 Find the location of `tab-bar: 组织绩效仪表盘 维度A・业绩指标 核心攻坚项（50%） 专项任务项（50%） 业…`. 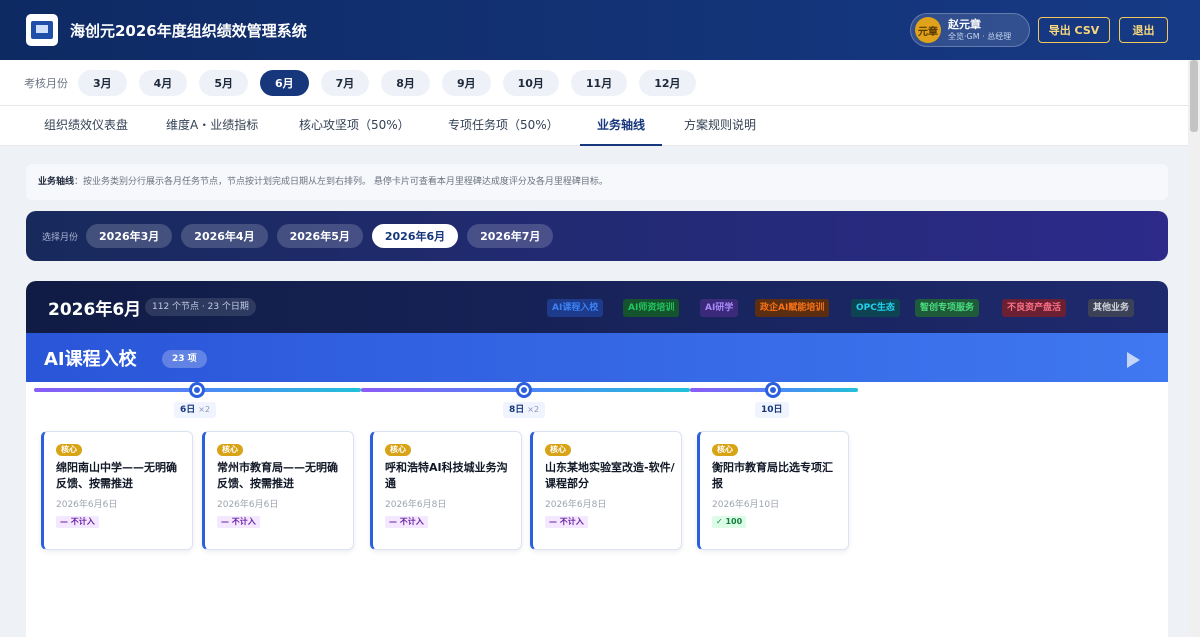

tab-bar: 组织绩效仪表盘 维度A・业绩指标 核心攻坚项（50%） 专项任务项（50%） 业… is located at coordinates (594, 126).